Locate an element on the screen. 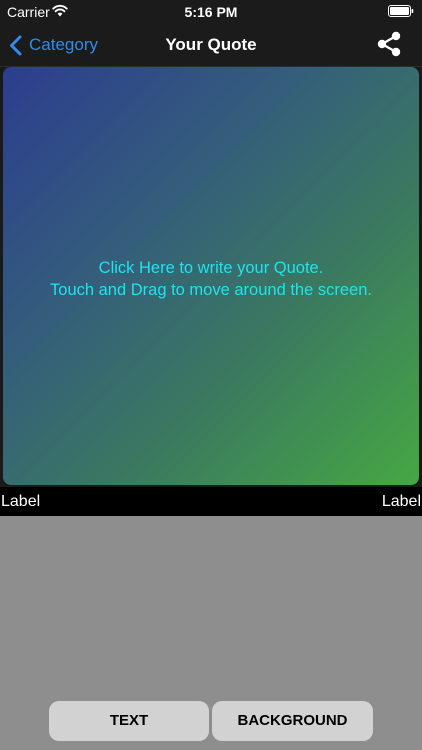 The width and height of the screenshot is (422, 750). share-icon is located at coordinates (389, 44).